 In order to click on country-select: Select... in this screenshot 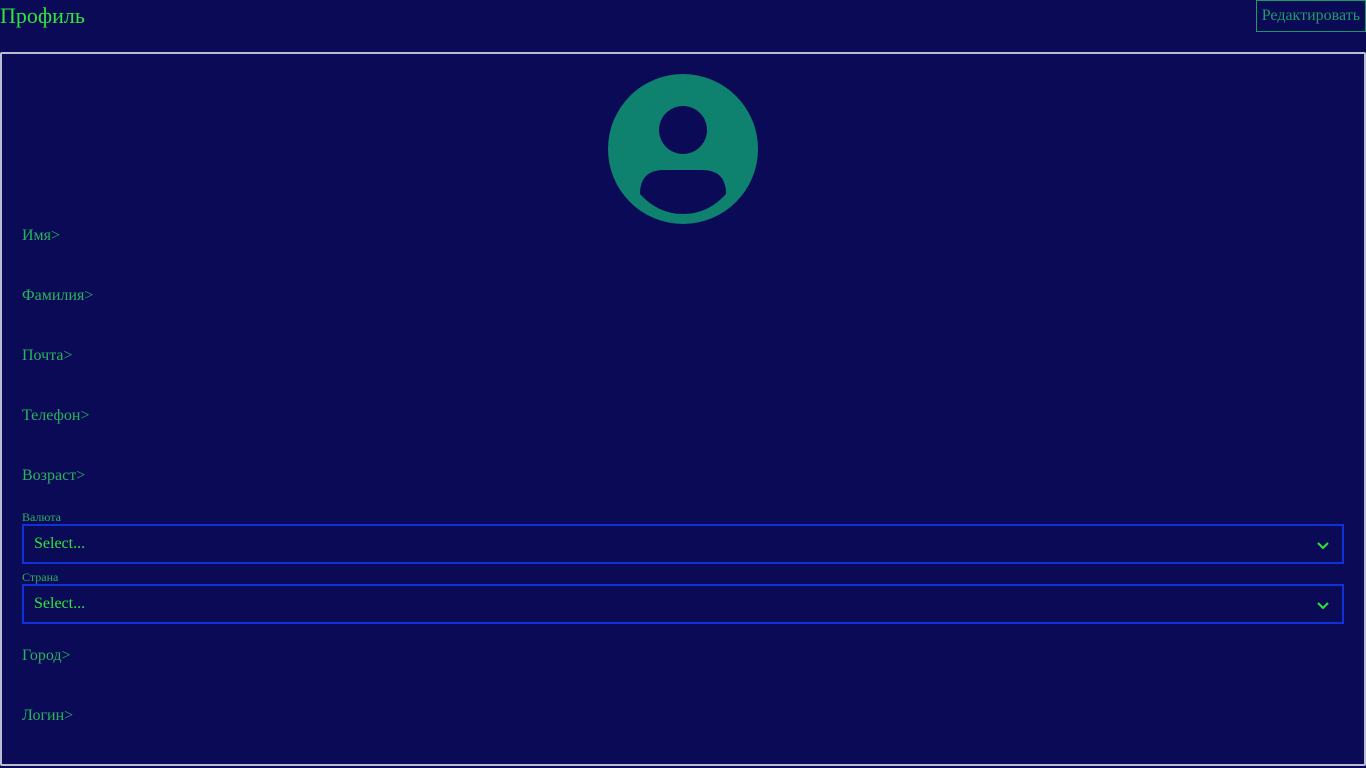, I will do `click(683, 604)`.